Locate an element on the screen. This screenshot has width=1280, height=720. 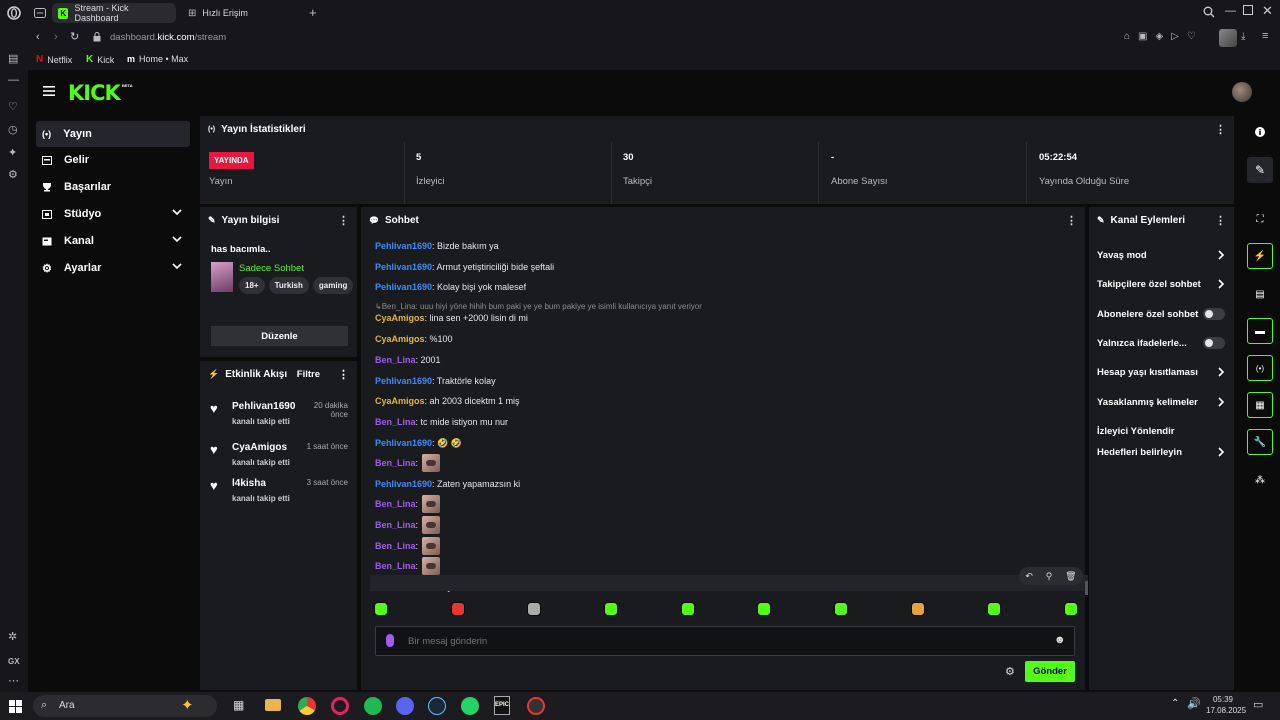
chat-message: Ben_Lina: 2001 is located at coordinates (408, 360).